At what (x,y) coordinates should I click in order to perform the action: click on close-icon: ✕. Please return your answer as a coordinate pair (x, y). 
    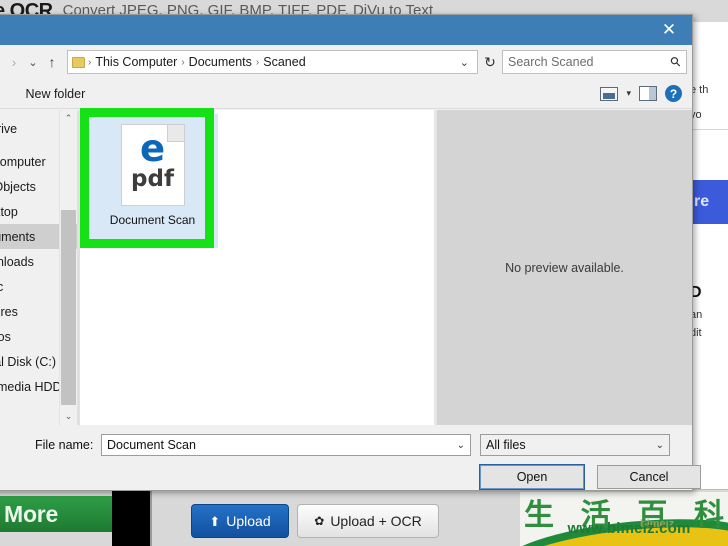
    Looking at the image, I should click on (669, 30).